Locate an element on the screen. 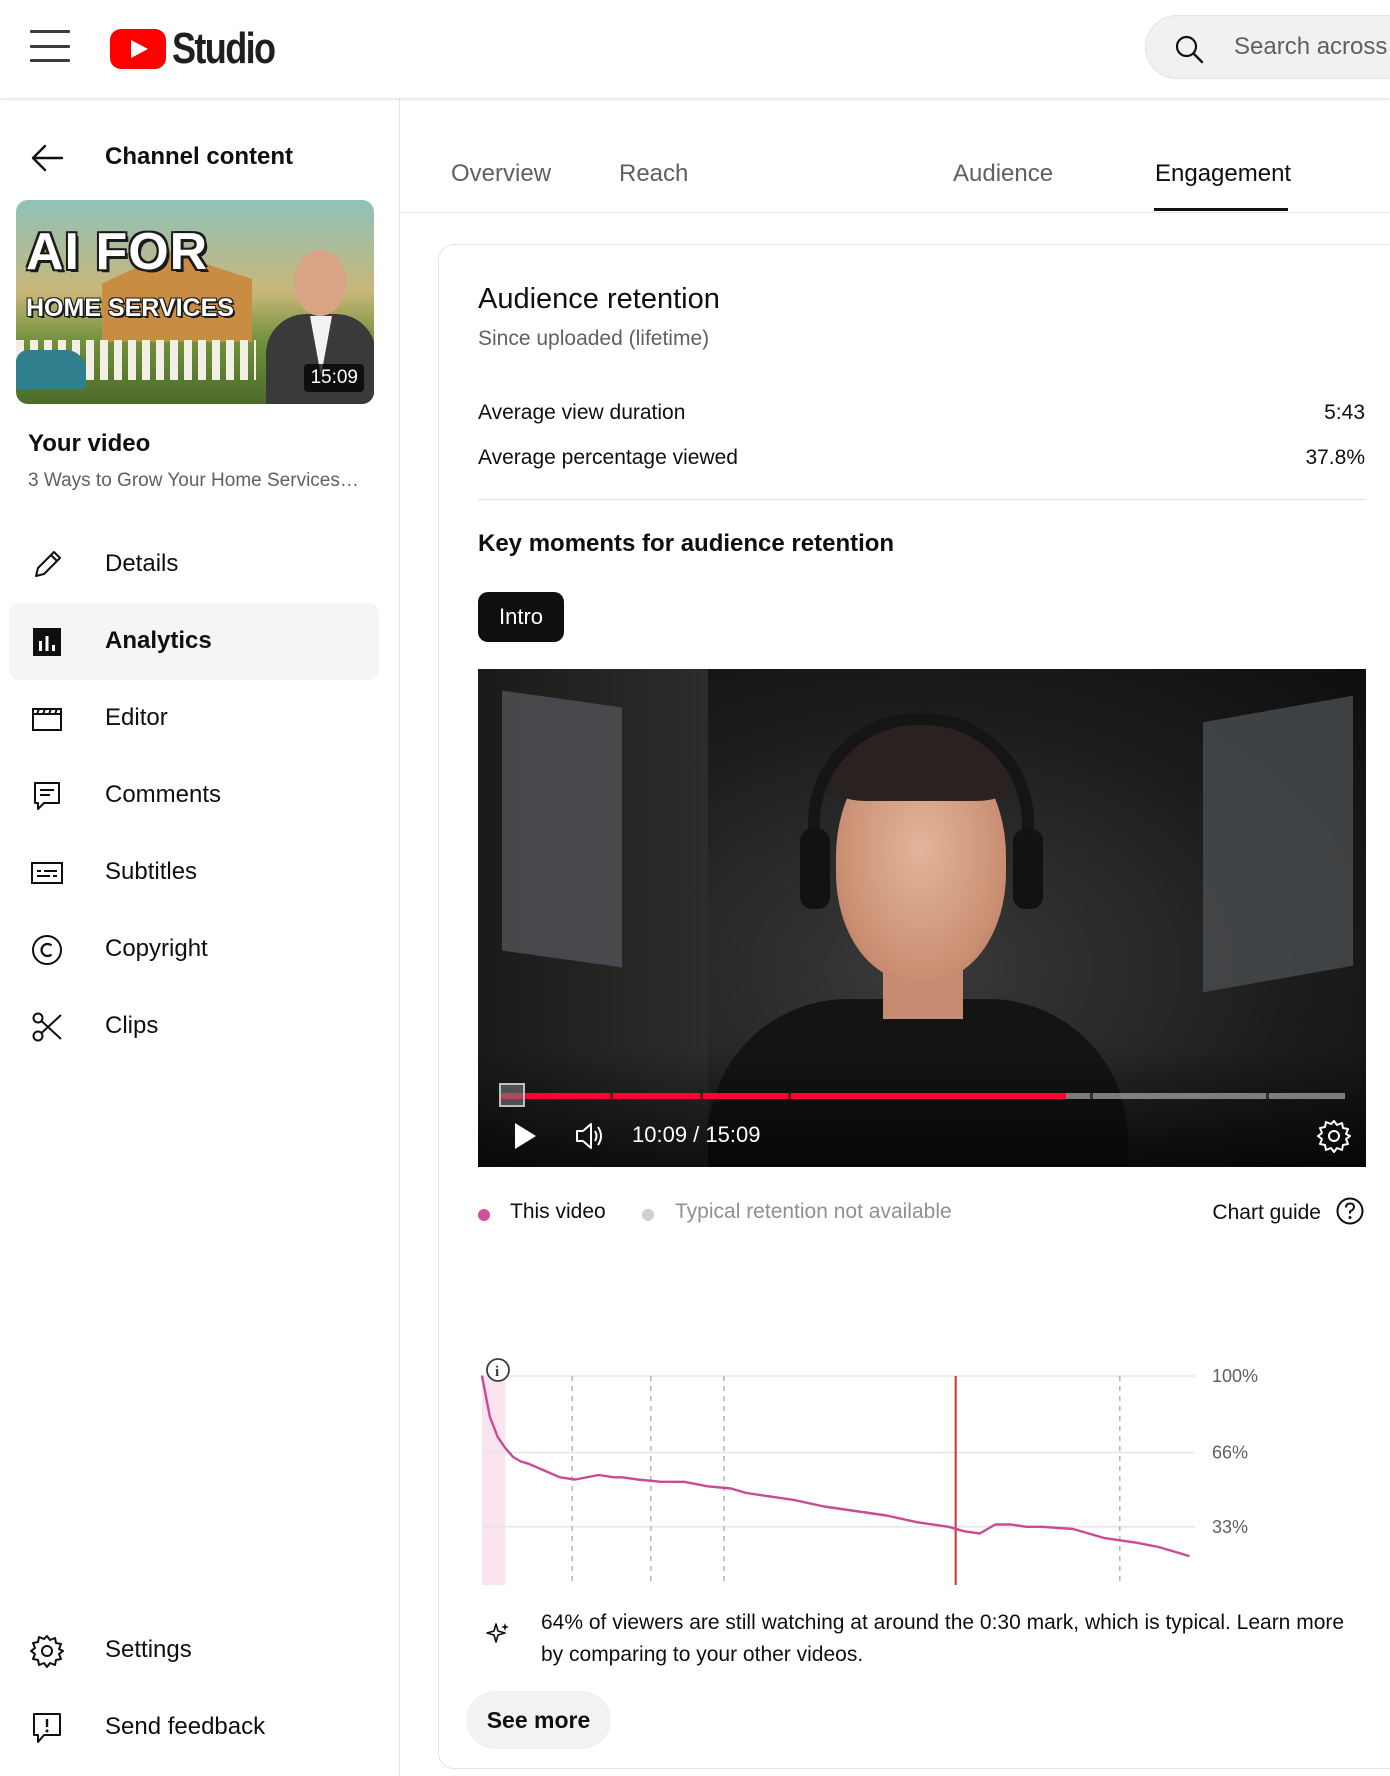  play-icon is located at coordinates (525, 1136).